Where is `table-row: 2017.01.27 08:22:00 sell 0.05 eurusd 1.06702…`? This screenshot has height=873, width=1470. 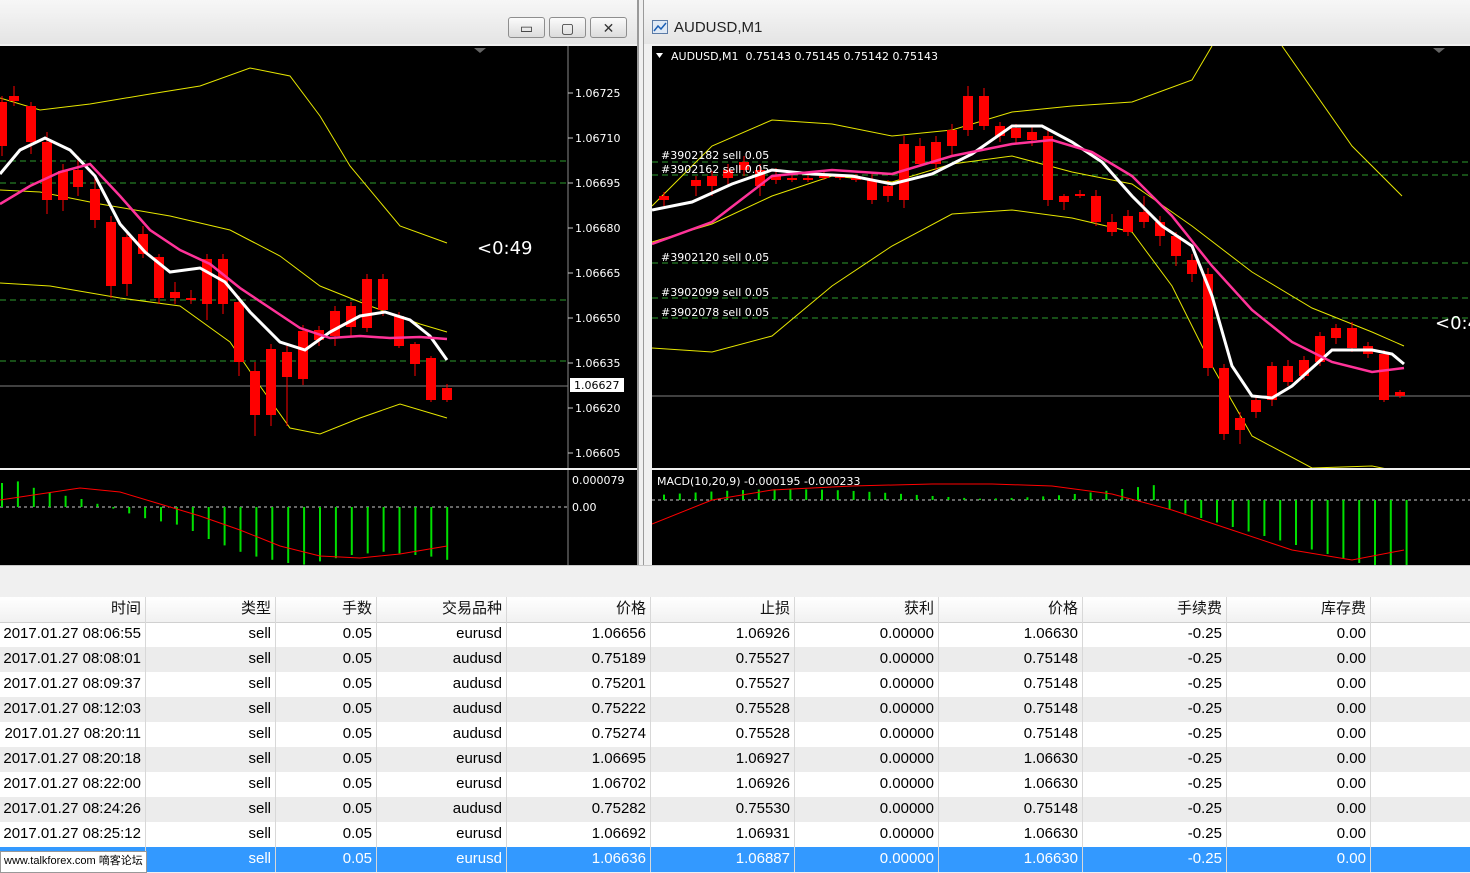 table-row: 2017.01.27 08:22:00 sell 0.05 eurusd 1.06702… is located at coordinates (735, 784).